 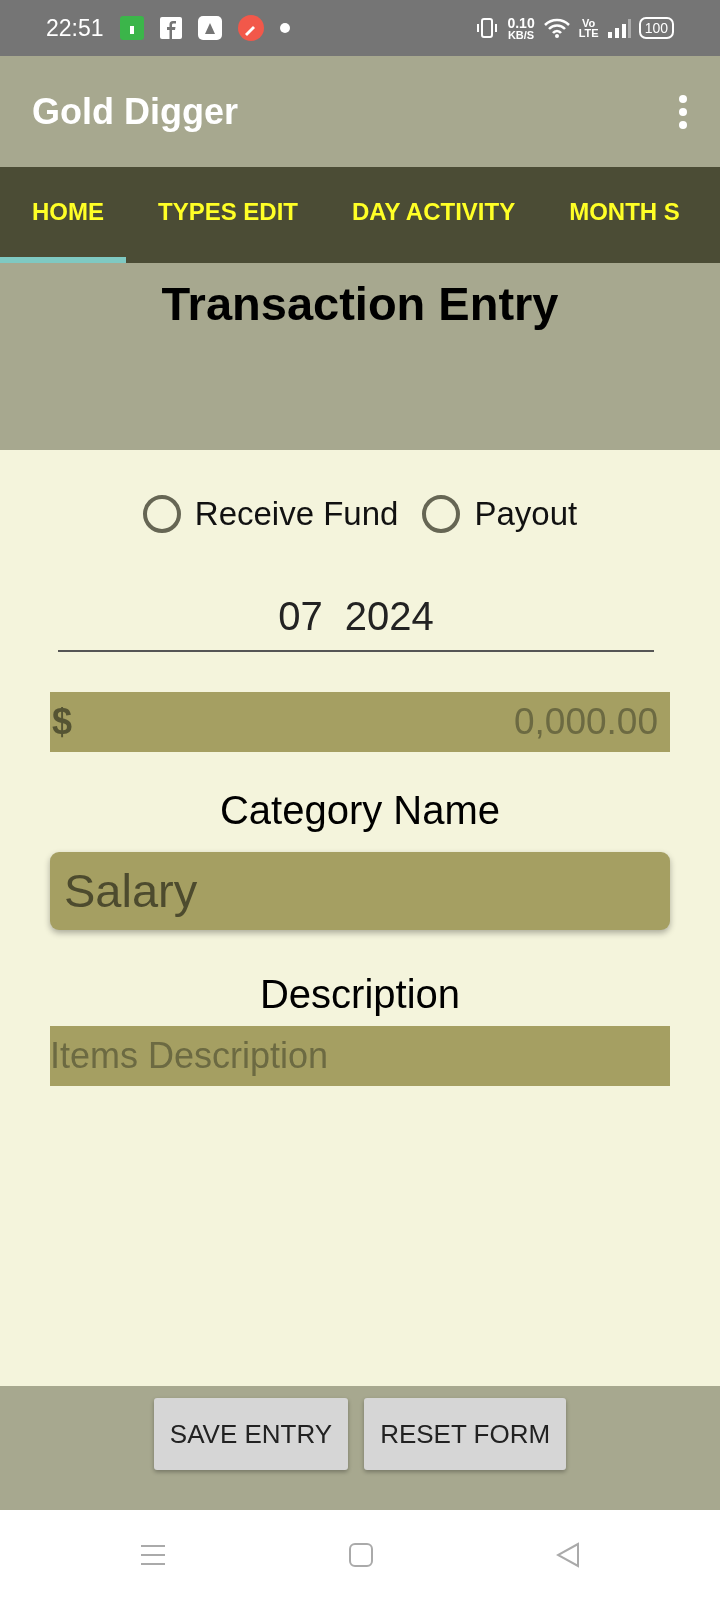 What do you see at coordinates (589, 23) in the screenshot?
I see `volte-label: Vo` at bounding box center [589, 23].